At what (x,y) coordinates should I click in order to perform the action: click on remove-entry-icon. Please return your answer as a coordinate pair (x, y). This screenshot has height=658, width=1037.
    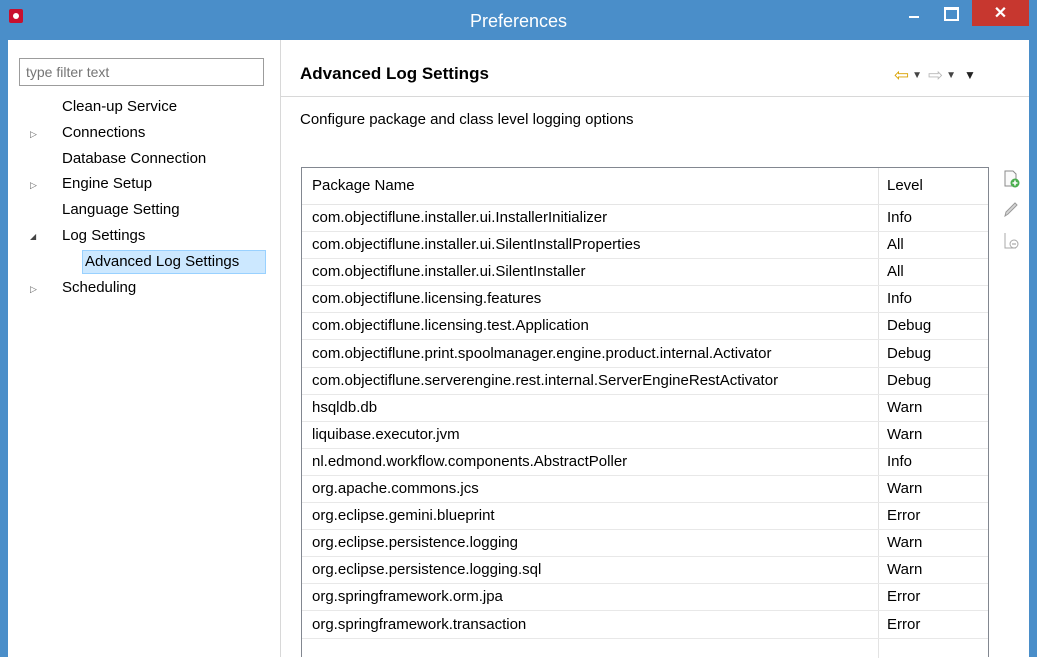
    Looking at the image, I should click on (1011, 241).